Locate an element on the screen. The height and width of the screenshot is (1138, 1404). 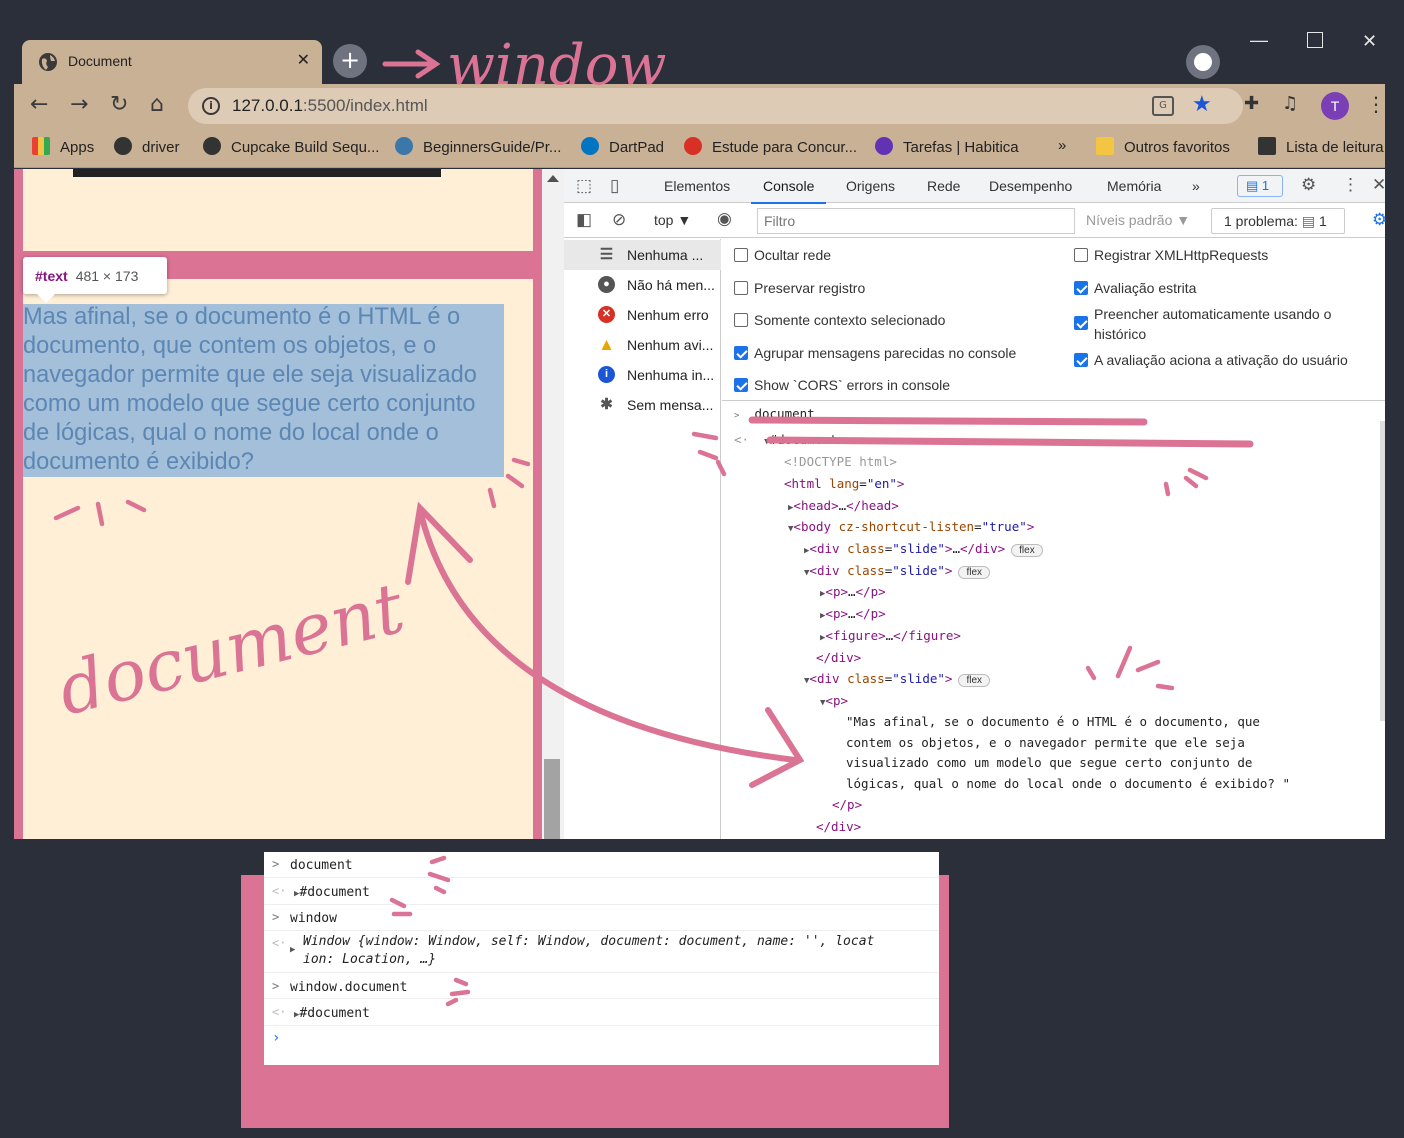
opt-hide-network: Ocultar rede is located at coordinates (782, 255).